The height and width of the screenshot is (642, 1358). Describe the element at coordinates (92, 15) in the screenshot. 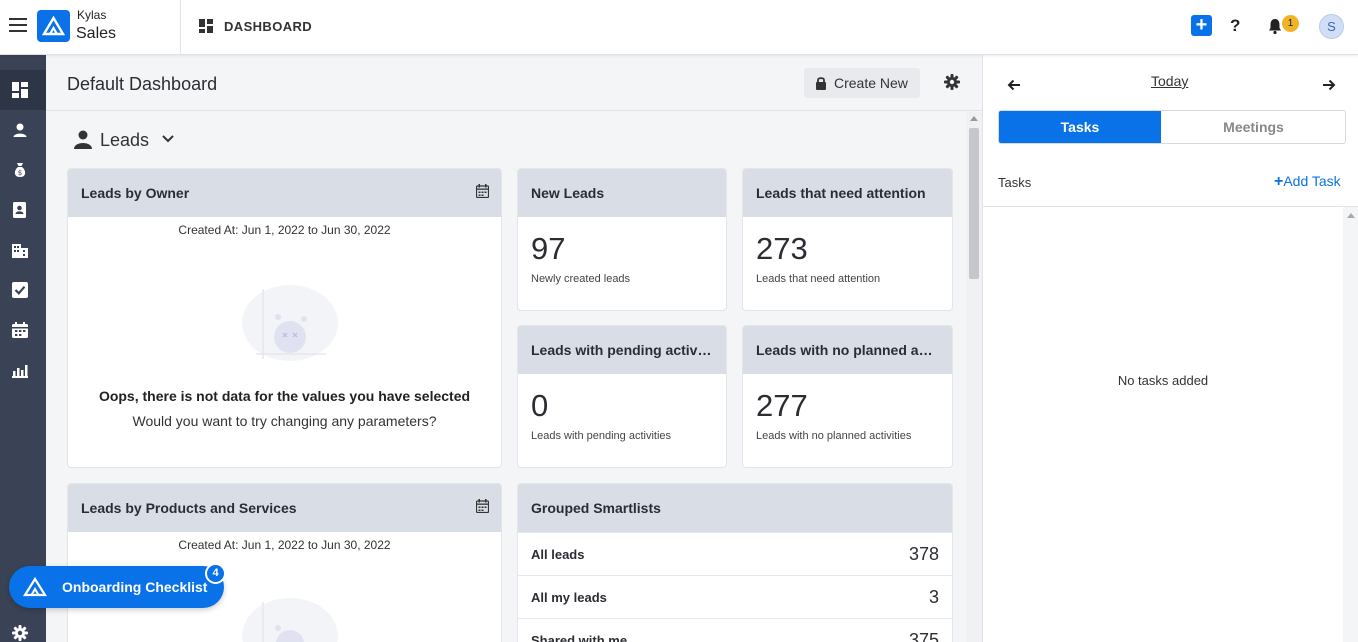

I see `brand-name: Kylas` at that location.